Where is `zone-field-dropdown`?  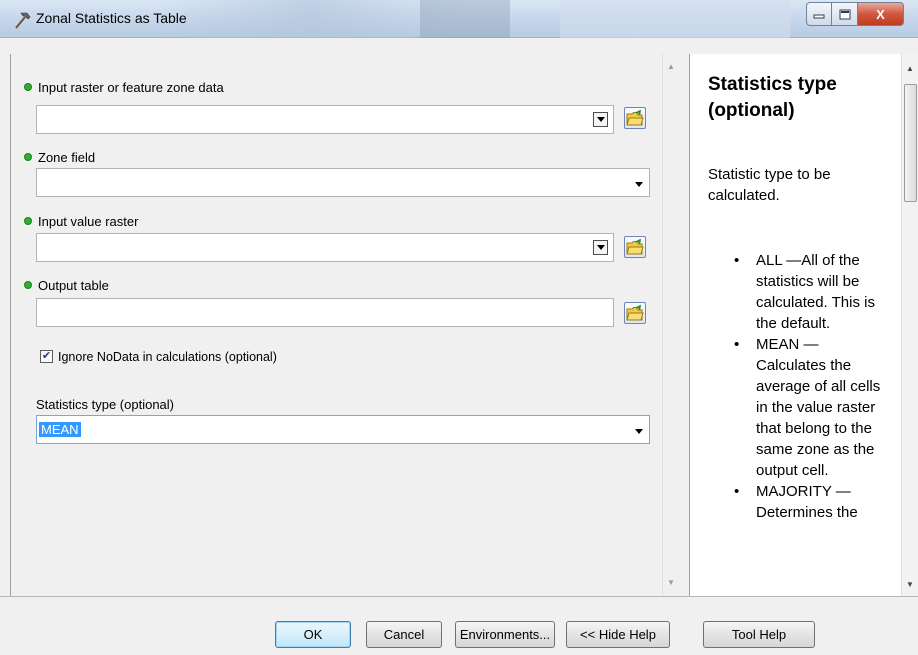
zone-field-dropdown is located at coordinates (343, 182).